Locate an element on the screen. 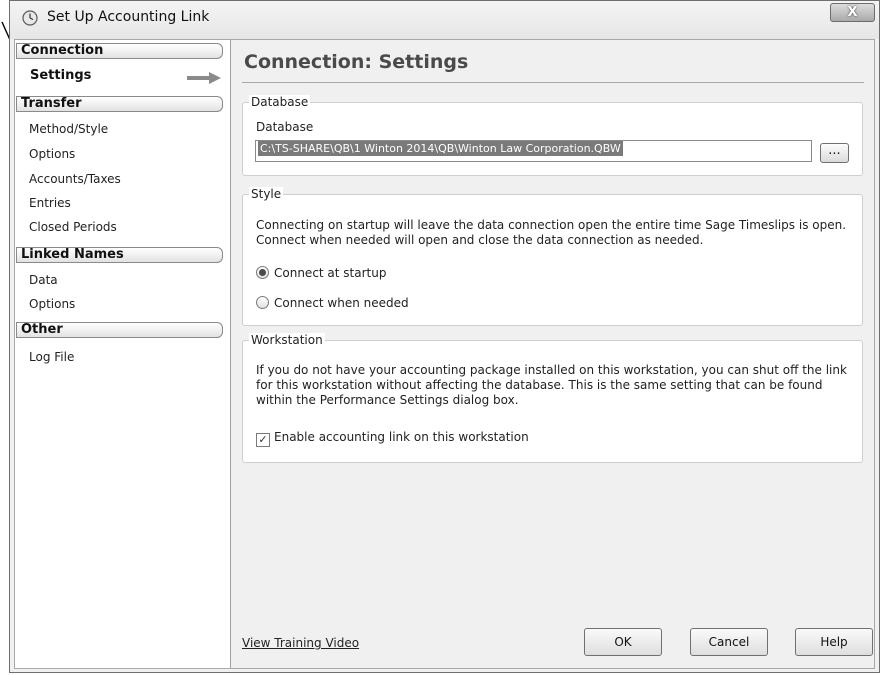 Image resolution: width=882 pixels, height=675 pixels. database-field-label: Database is located at coordinates (285, 127).